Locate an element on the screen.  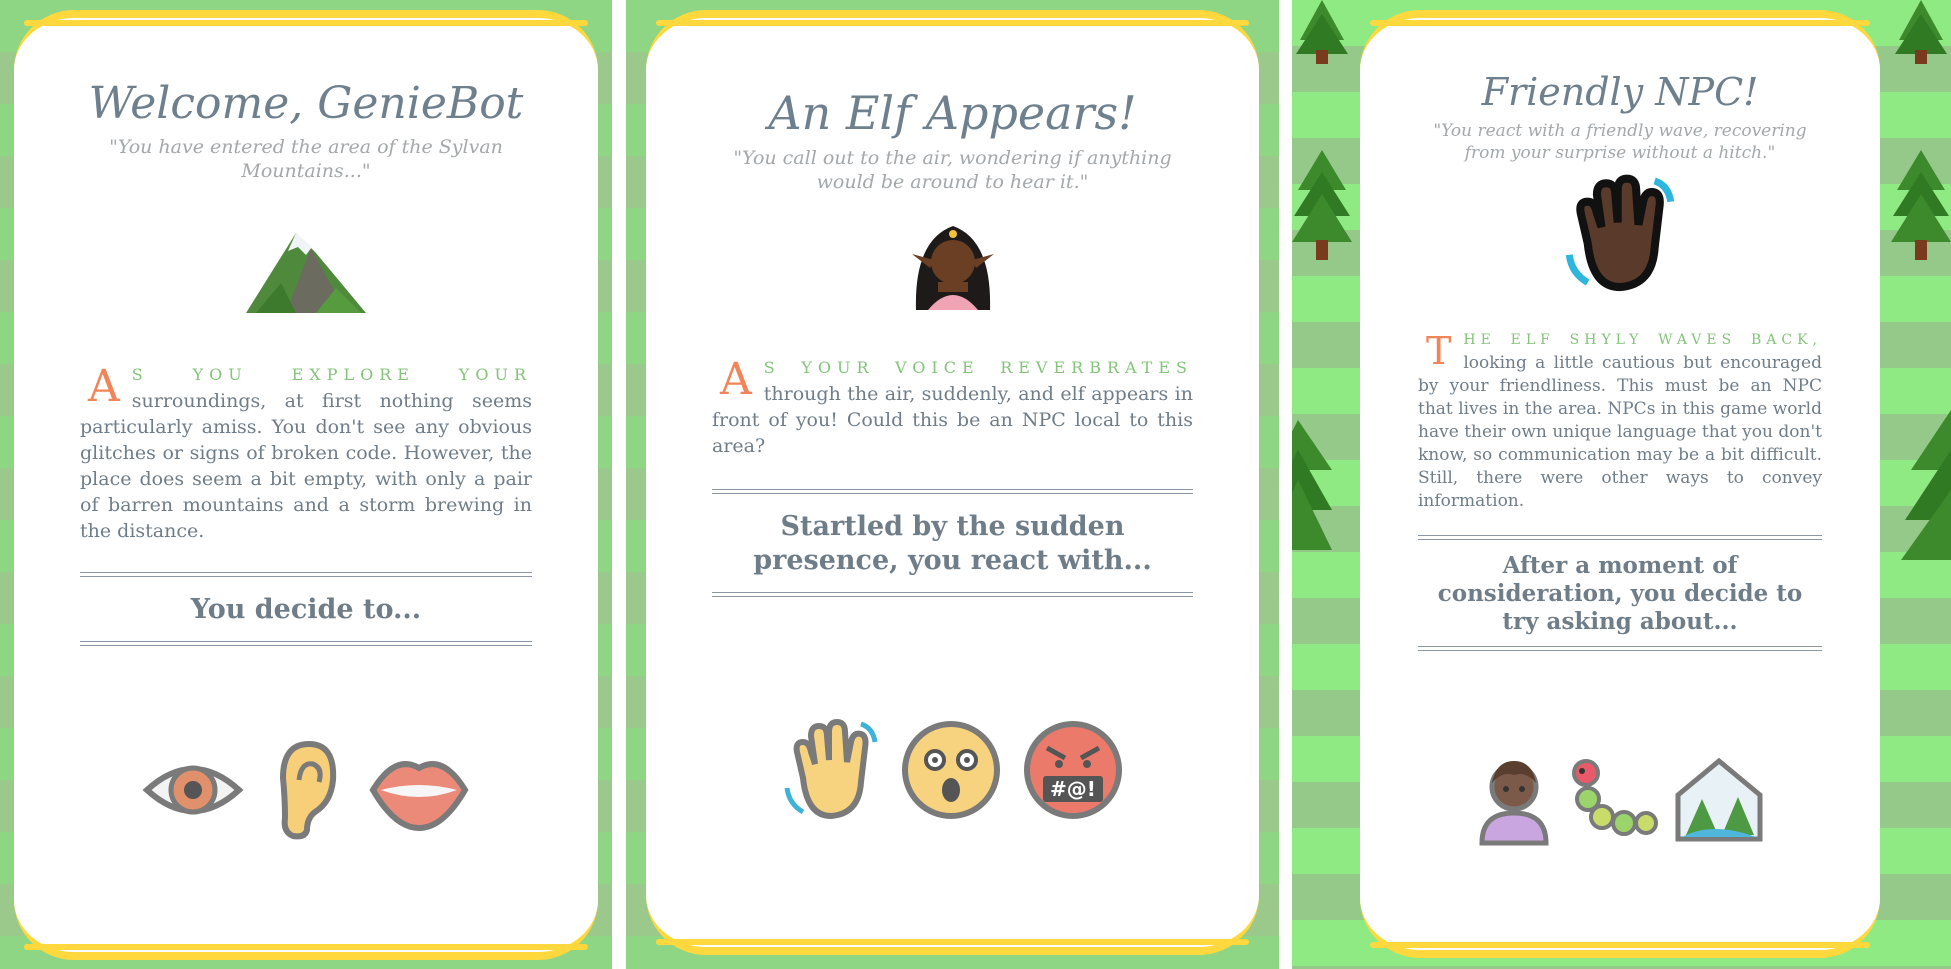
snow-capped-mountain-icon is located at coordinates (306, 268).